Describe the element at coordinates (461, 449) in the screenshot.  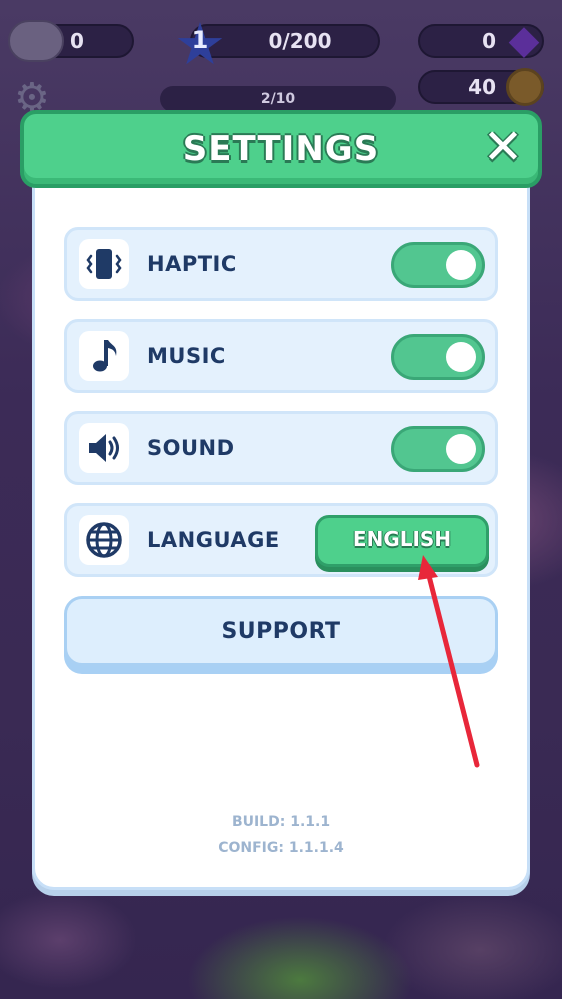
I see `sound-toggle-knob` at that location.